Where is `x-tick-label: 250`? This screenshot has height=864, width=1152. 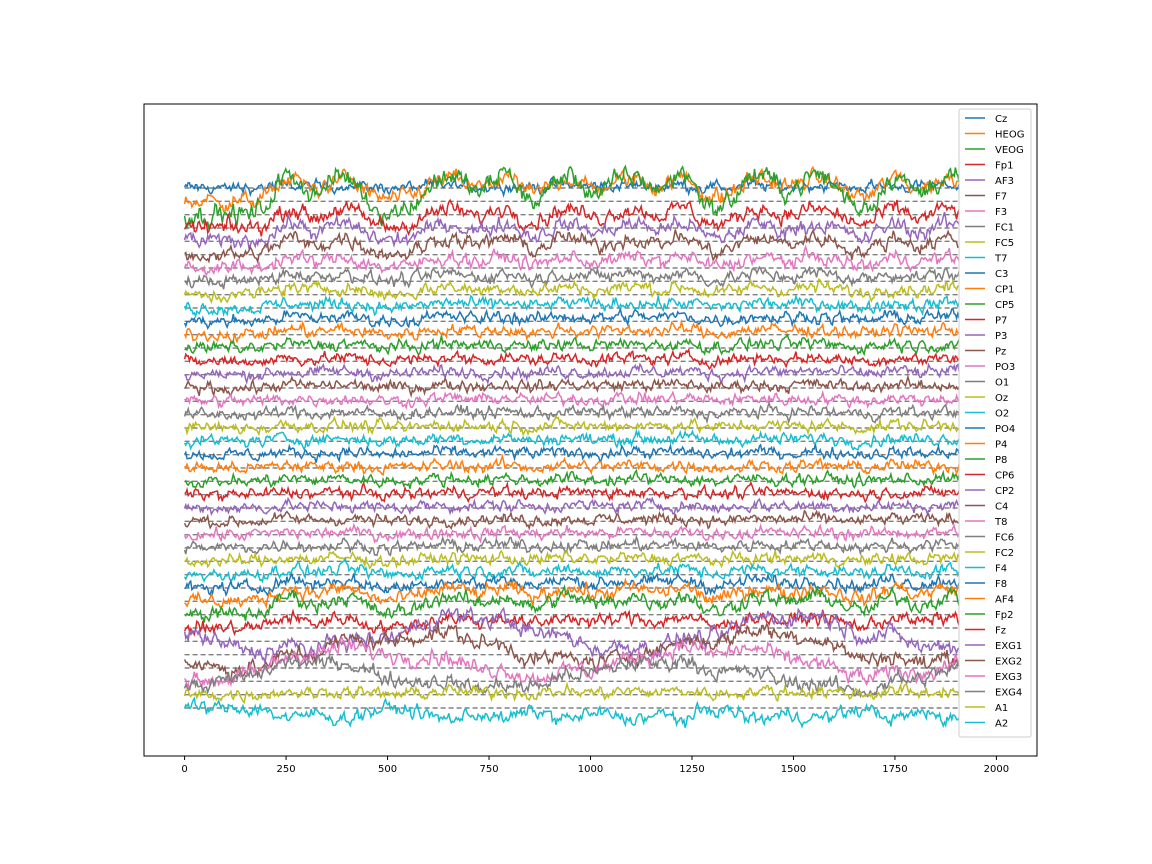
x-tick-label: 250 is located at coordinates (286, 769).